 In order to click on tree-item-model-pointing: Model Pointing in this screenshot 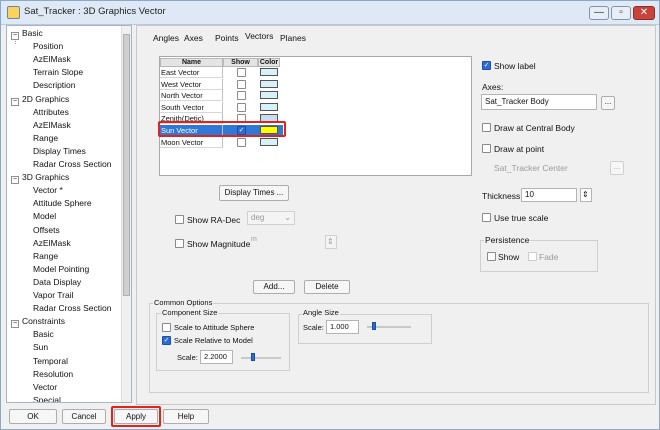, I will do `click(61, 269)`.